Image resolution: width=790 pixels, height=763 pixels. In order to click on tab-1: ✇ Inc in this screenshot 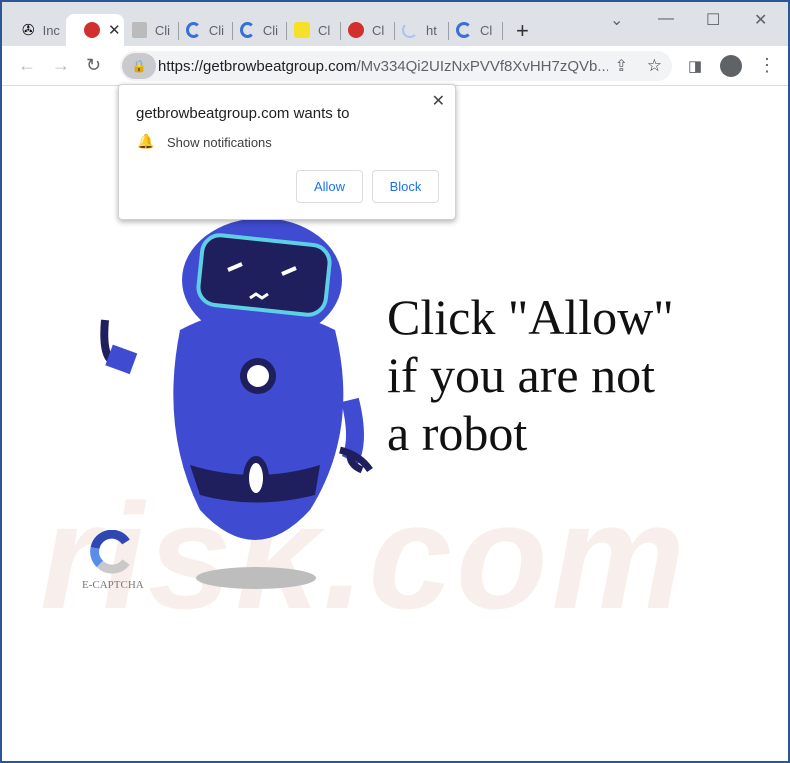, I will do `click(35, 30)`.